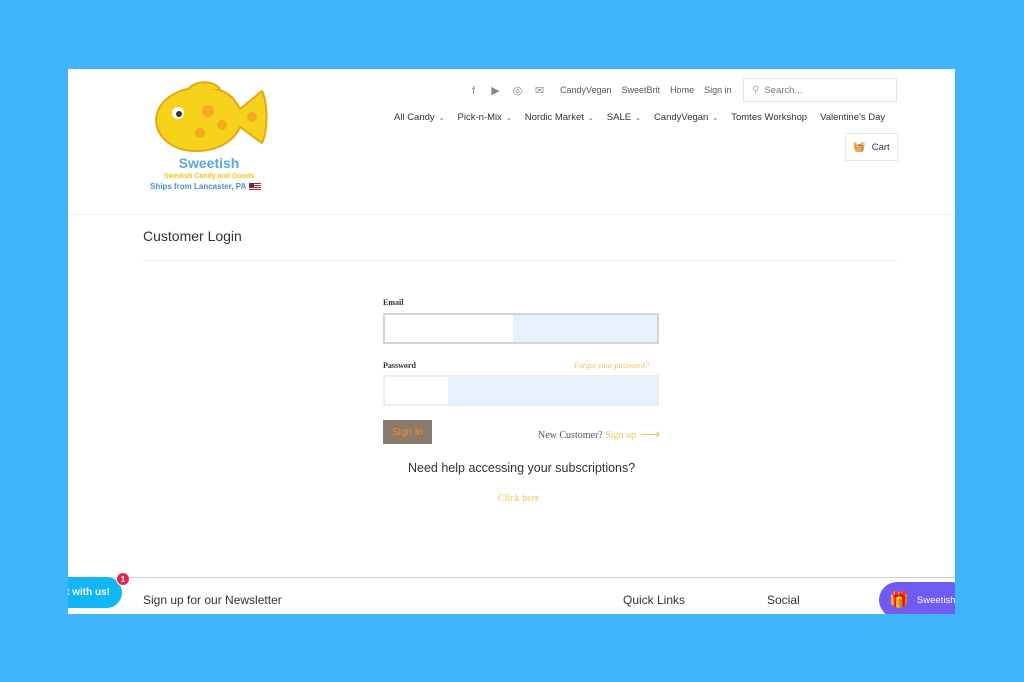  Describe the element at coordinates (416, 390) in the screenshot. I see `password-field-fill` at that location.